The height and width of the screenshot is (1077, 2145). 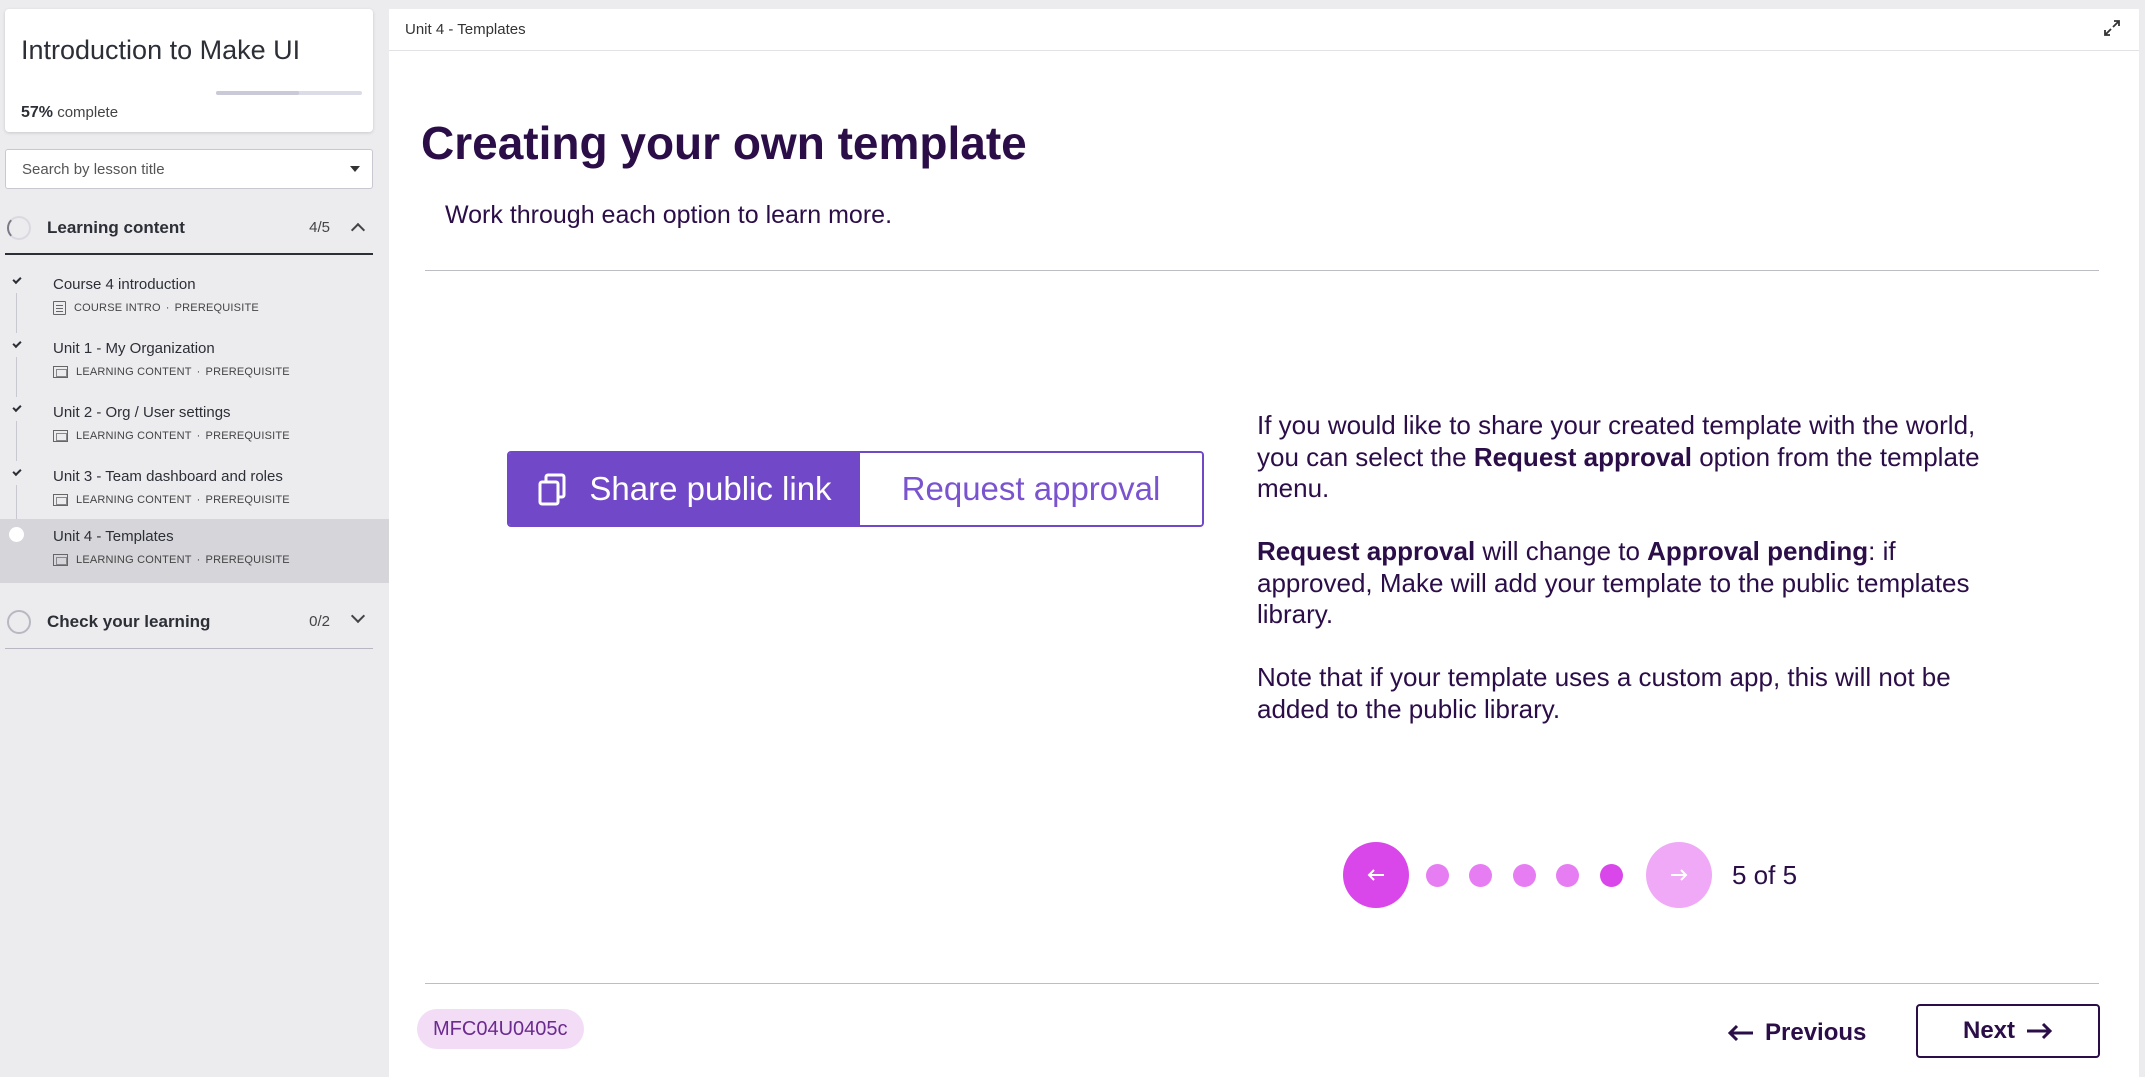 I want to click on partial-progress-ring-icon, so click(x=19, y=228).